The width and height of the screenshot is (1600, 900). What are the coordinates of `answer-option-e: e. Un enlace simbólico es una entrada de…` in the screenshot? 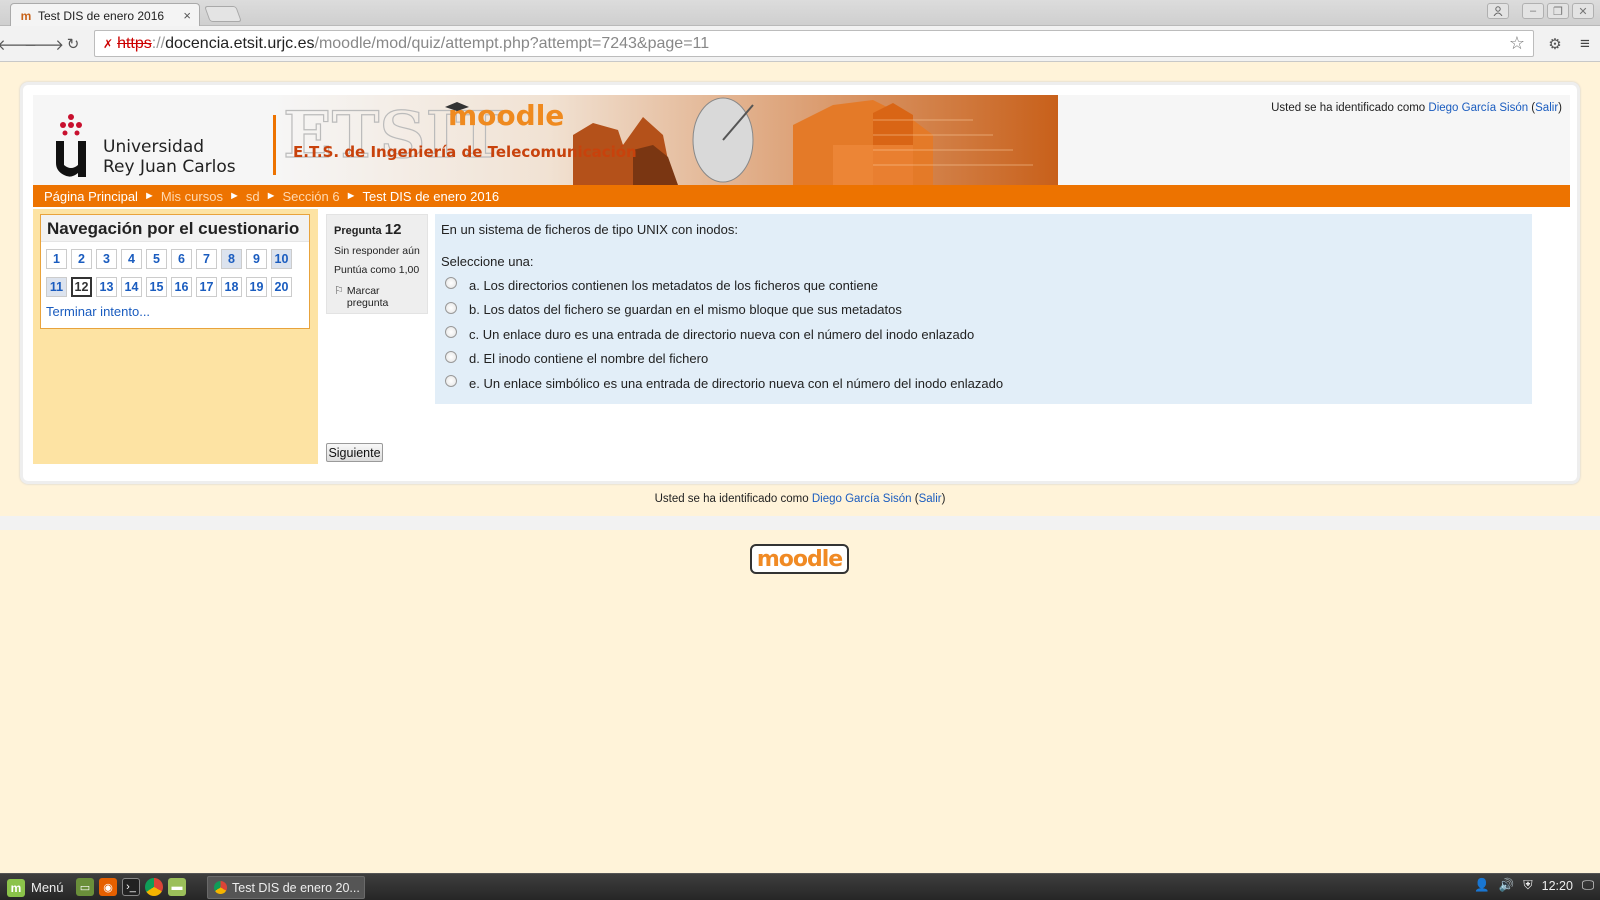 It's located at (983, 383).